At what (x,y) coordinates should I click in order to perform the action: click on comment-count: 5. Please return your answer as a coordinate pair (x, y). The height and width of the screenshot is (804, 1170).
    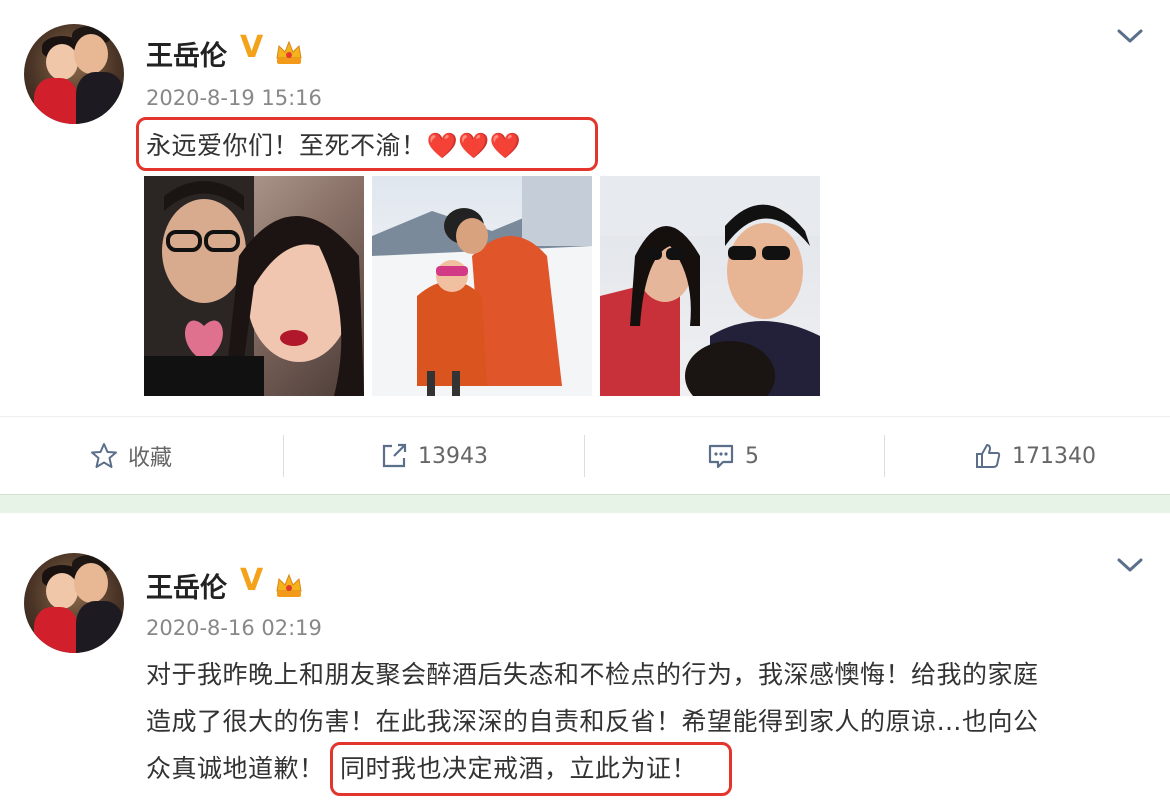
    Looking at the image, I should click on (752, 456).